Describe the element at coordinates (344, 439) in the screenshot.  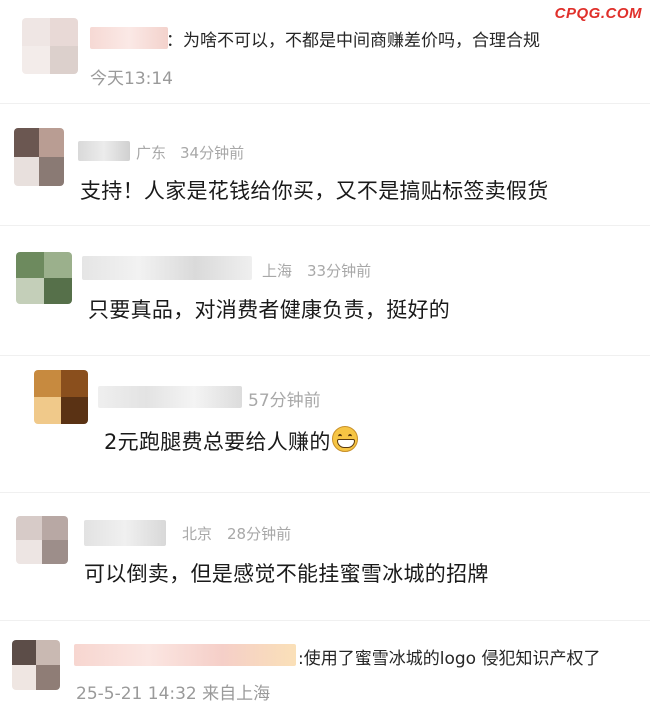
I see `grinning-face-icon` at that location.